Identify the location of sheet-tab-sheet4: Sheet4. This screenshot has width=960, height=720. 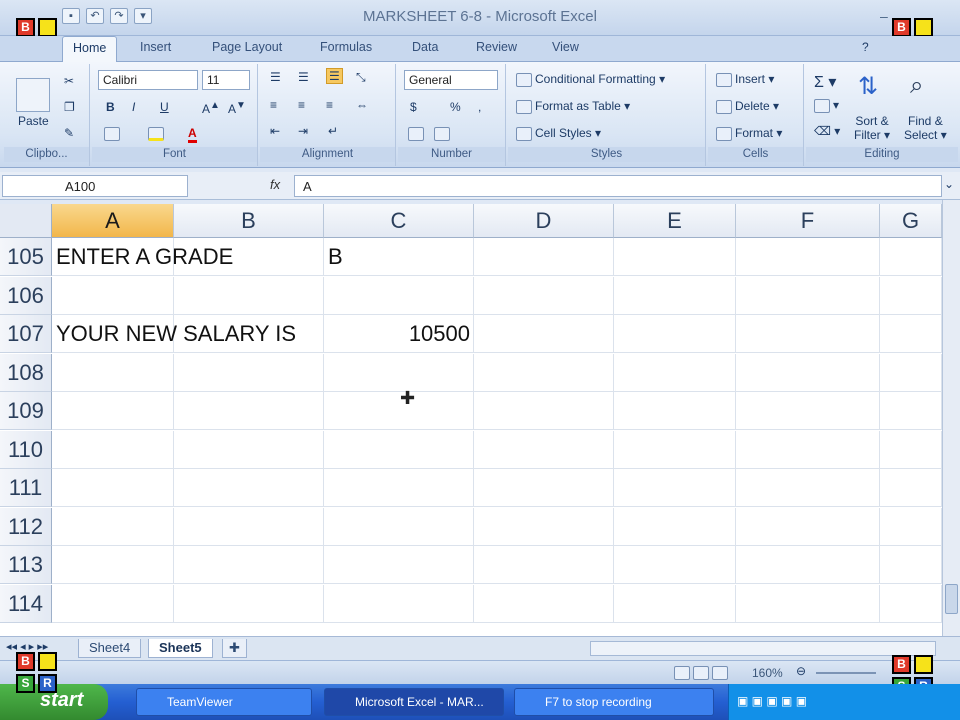
(110, 648).